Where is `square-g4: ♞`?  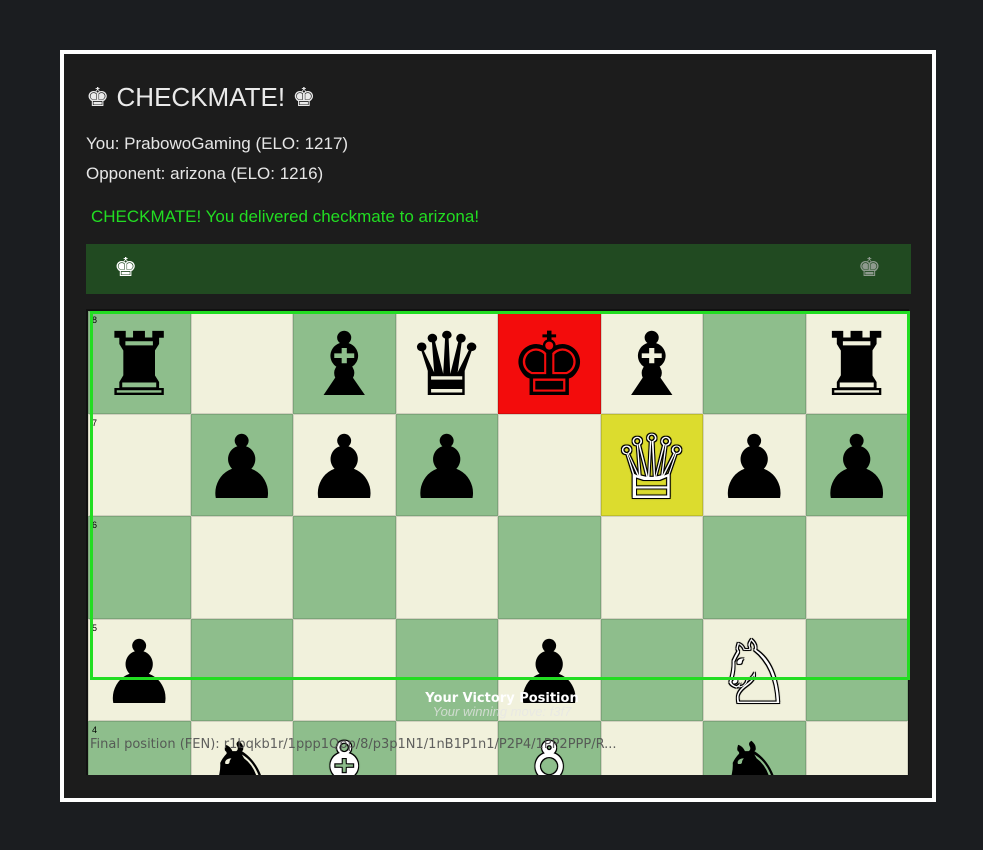 square-g4: ♞ is located at coordinates (754, 748).